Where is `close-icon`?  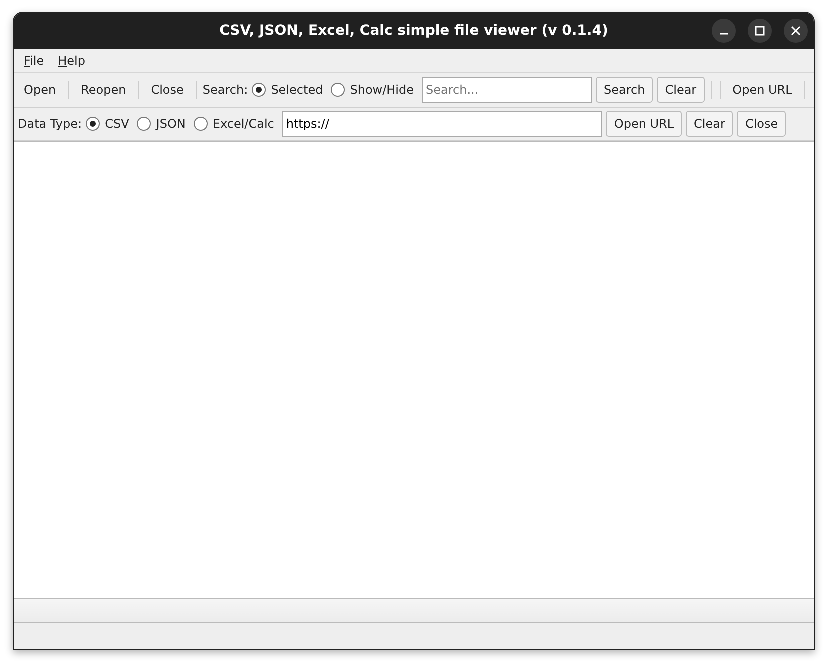 close-icon is located at coordinates (796, 31).